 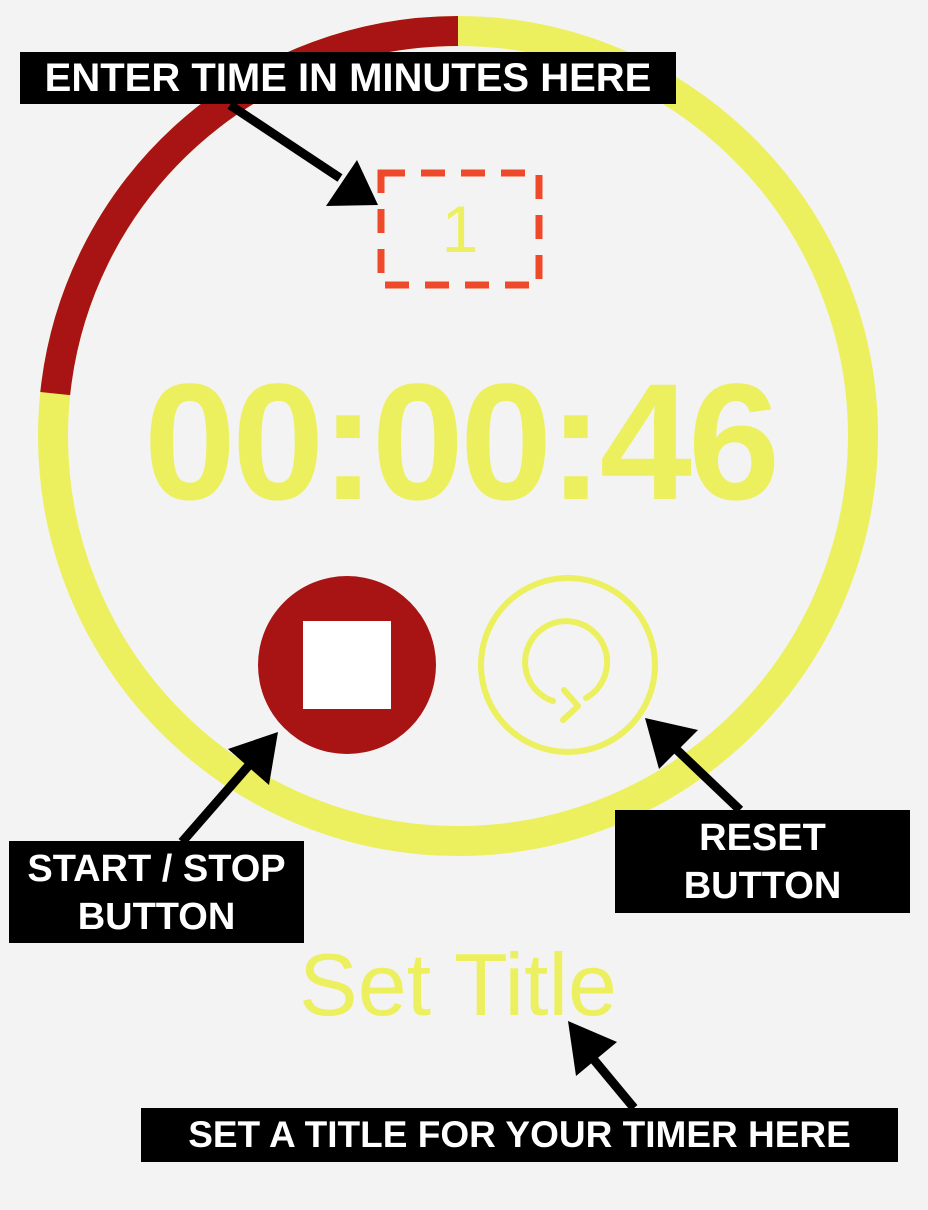 I want to click on minutes-input, so click(x=460, y=229).